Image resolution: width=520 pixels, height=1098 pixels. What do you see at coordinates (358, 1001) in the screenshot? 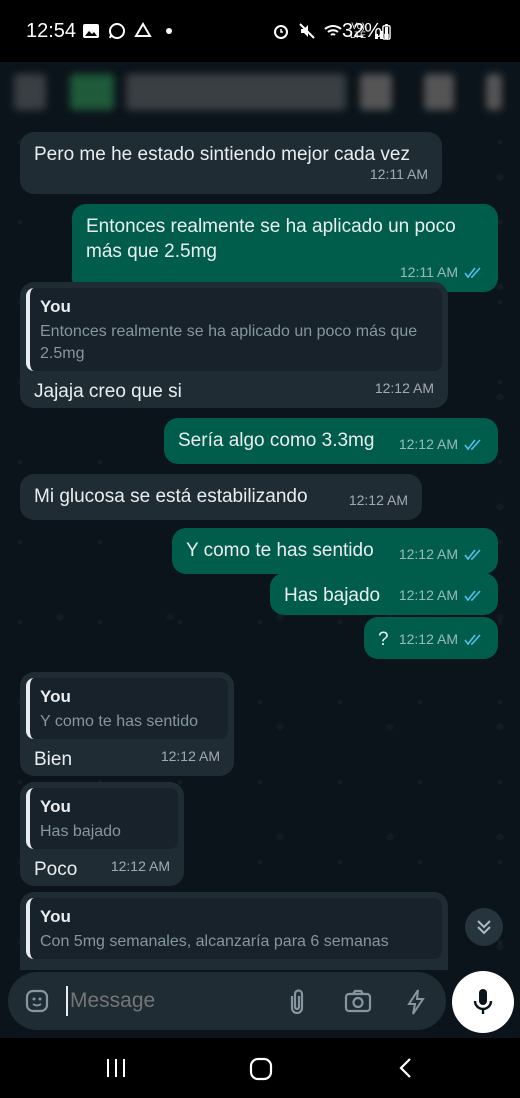
I see `camera-icon` at bounding box center [358, 1001].